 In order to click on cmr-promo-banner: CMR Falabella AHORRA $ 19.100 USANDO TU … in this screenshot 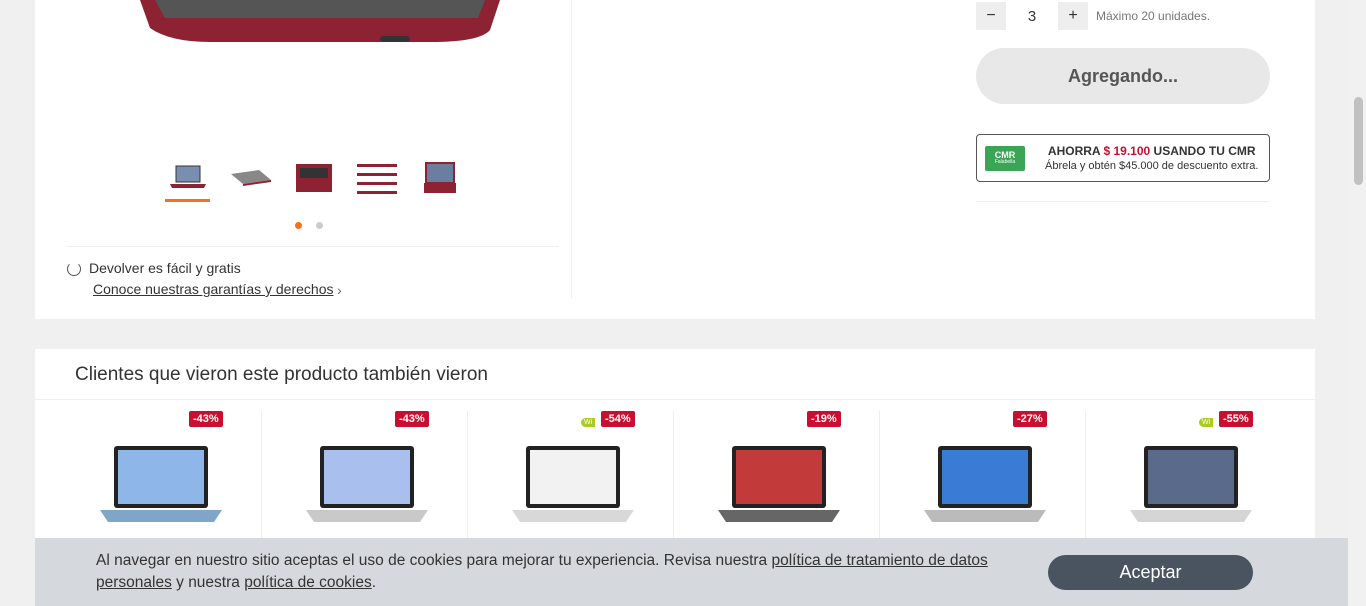, I will do `click(1123, 158)`.